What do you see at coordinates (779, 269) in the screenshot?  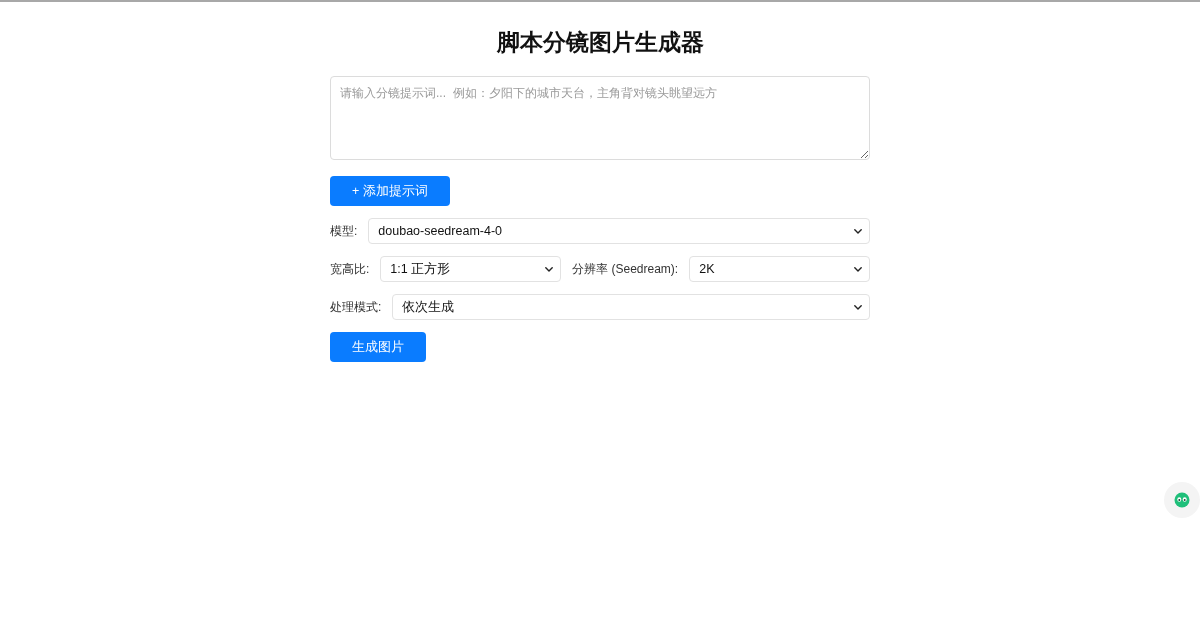 I see `dropdown-select: 2K` at bounding box center [779, 269].